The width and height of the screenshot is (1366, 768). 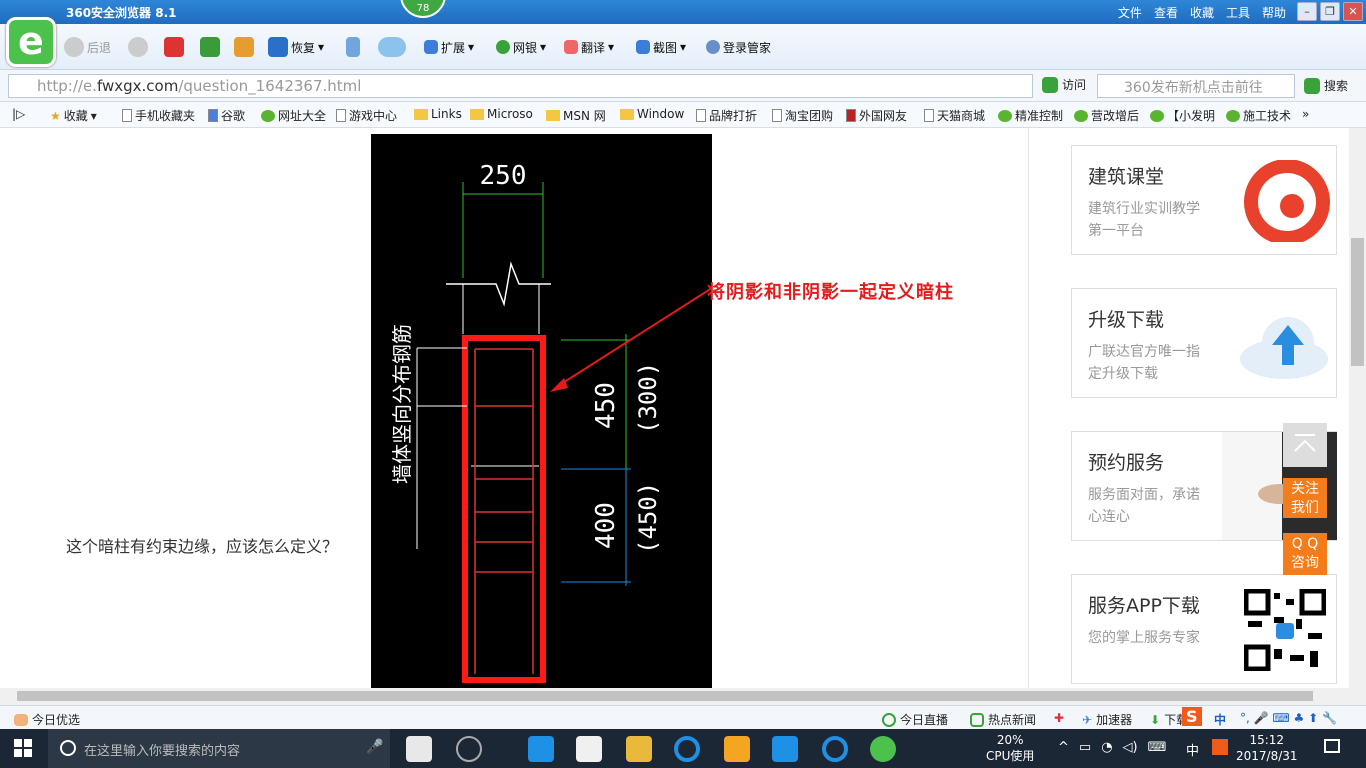 What do you see at coordinates (1305, 554) in the screenshot?
I see `qq-consult-button: Q Q咨询` at bounding box center [1305, 554].